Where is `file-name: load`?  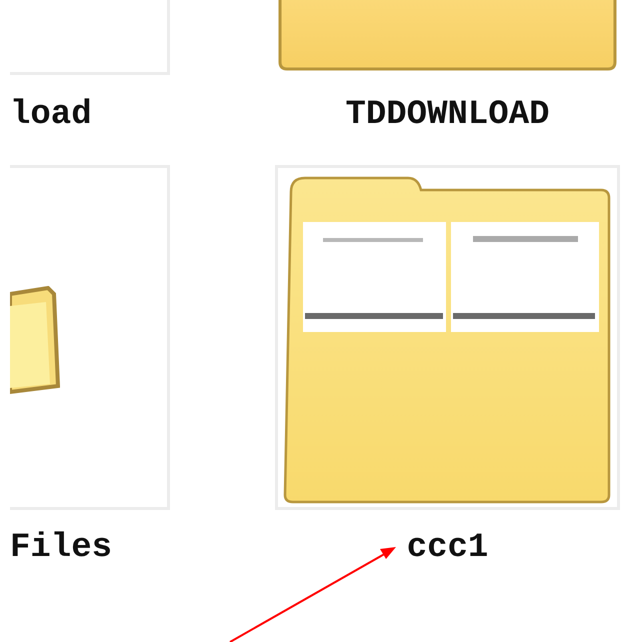
file-name: load is located at coordinates (90, 115).